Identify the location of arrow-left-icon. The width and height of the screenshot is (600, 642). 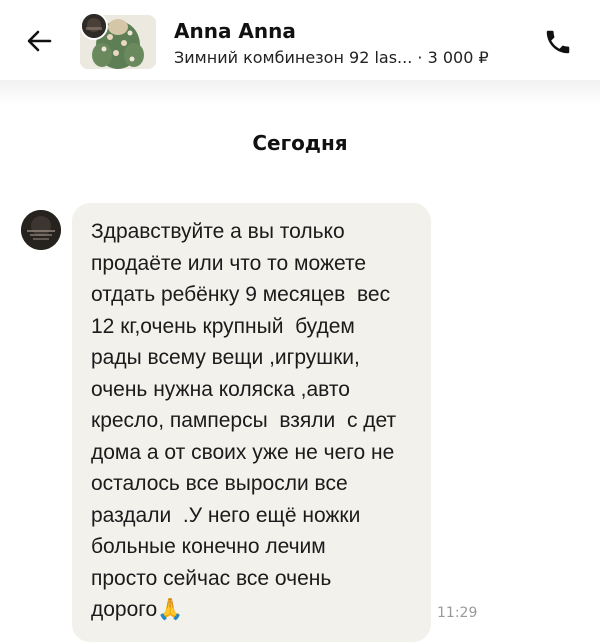
(39, 41).